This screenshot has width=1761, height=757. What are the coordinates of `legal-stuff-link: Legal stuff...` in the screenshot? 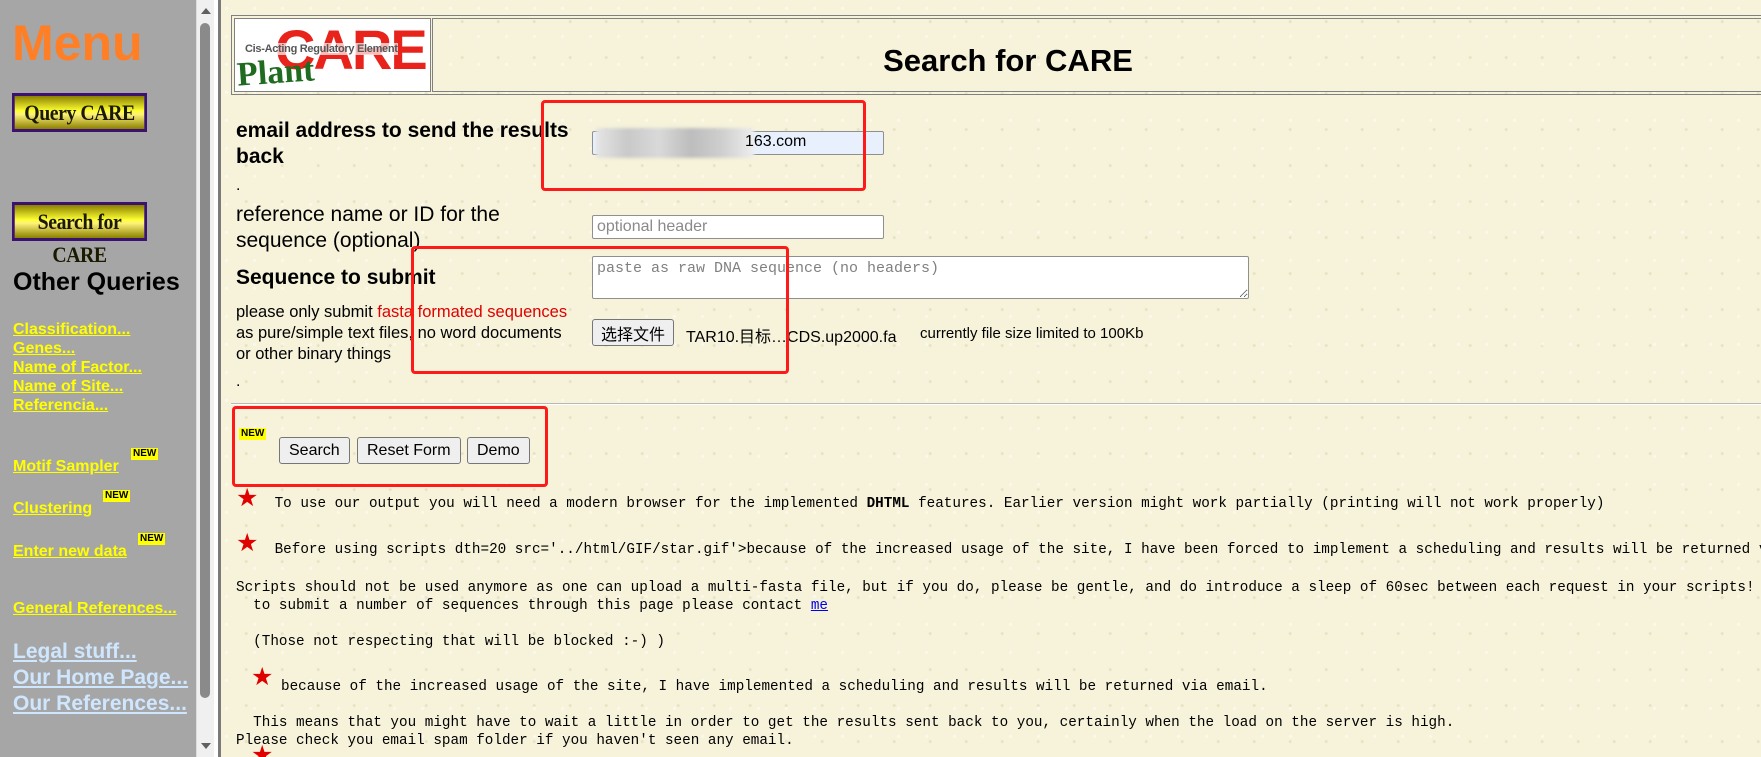 It's located at (75, 652).